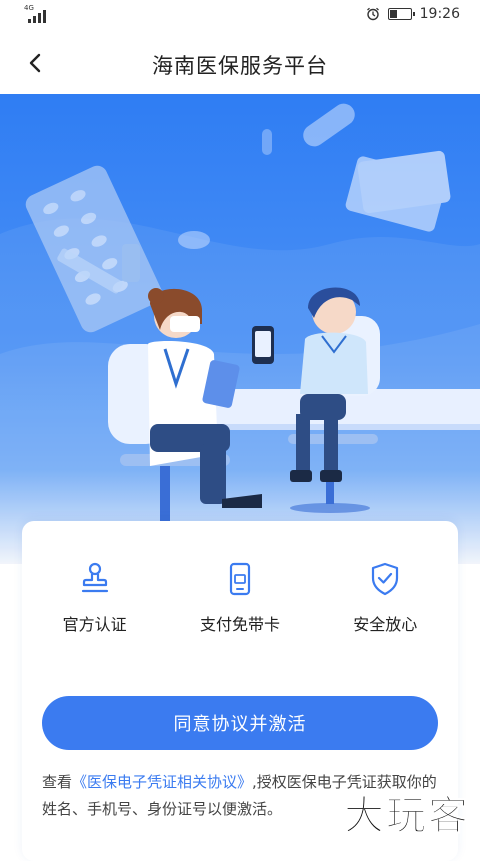 The image size is (480, 861). I want to click on agreement-link: 《医保电子凭证相关协议》, so click(162, 782).